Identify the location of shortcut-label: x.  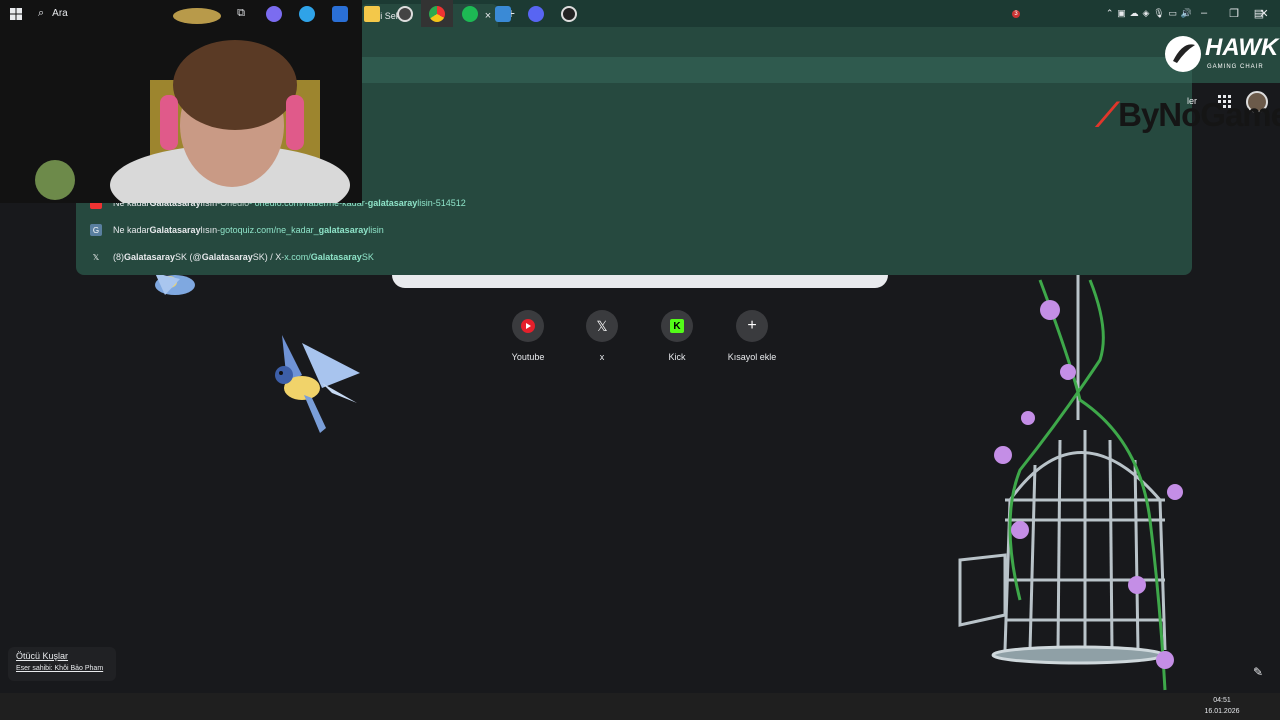
(602, 357).